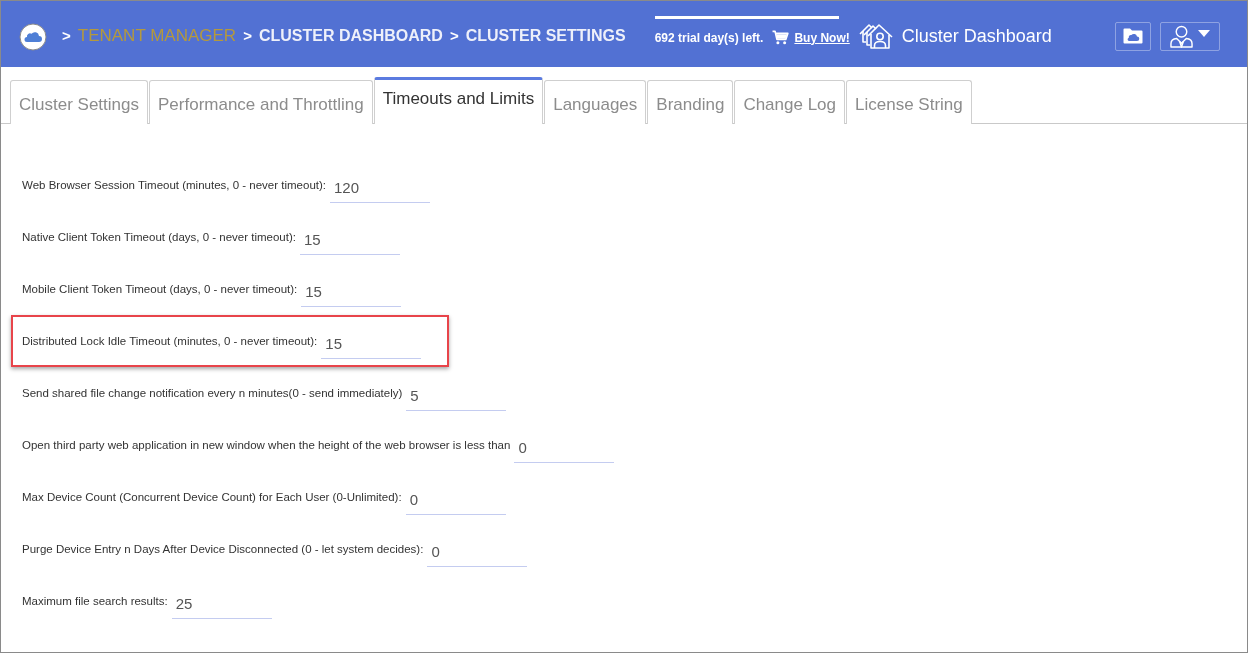  What do you see at coordinates (212, 497) in the screenshot?
I see `setting-label: Max Device Count (Concurrent Device Count) for Each User (0-Unlimited):` at bounding box center [212, 497].